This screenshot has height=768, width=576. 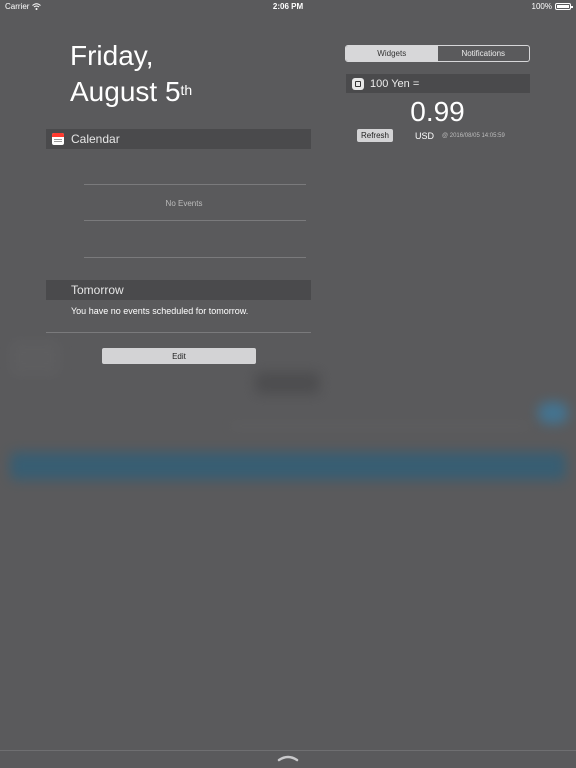 What do you see at coordinates (112, 55) in the screenshot?
I see `date-weekday: Friday,` at bounding box center [112, 55].